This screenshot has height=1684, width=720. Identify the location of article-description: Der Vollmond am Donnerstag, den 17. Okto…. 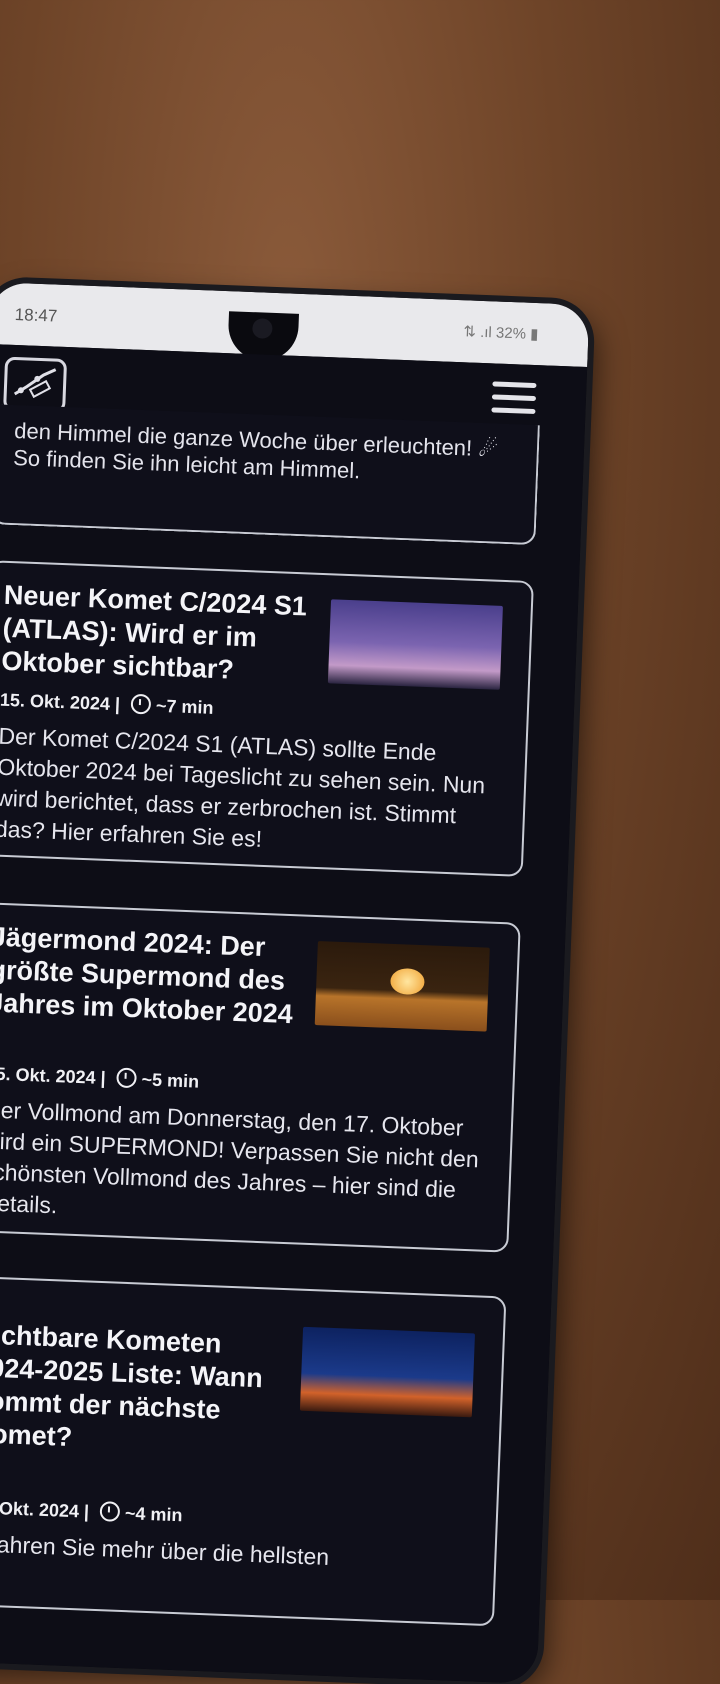
(240, 1157).